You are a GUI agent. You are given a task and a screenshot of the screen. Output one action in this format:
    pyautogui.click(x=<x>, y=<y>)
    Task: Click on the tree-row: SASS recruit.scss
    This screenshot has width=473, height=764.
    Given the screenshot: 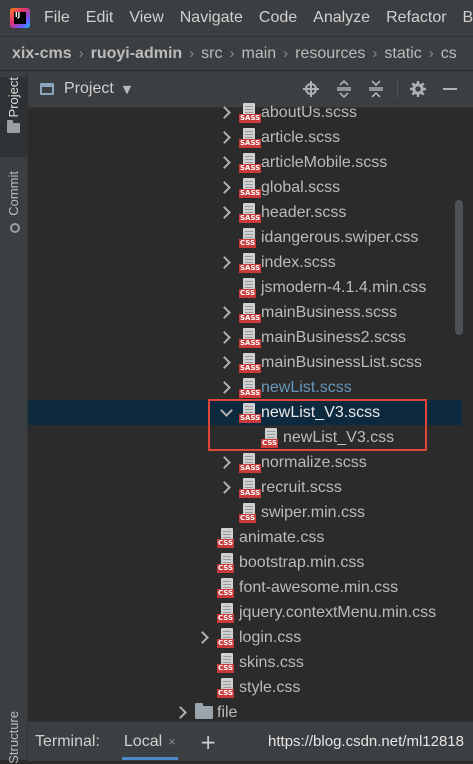 What is the action you would take?
    pyautogui.click(x=245, y=487)
    